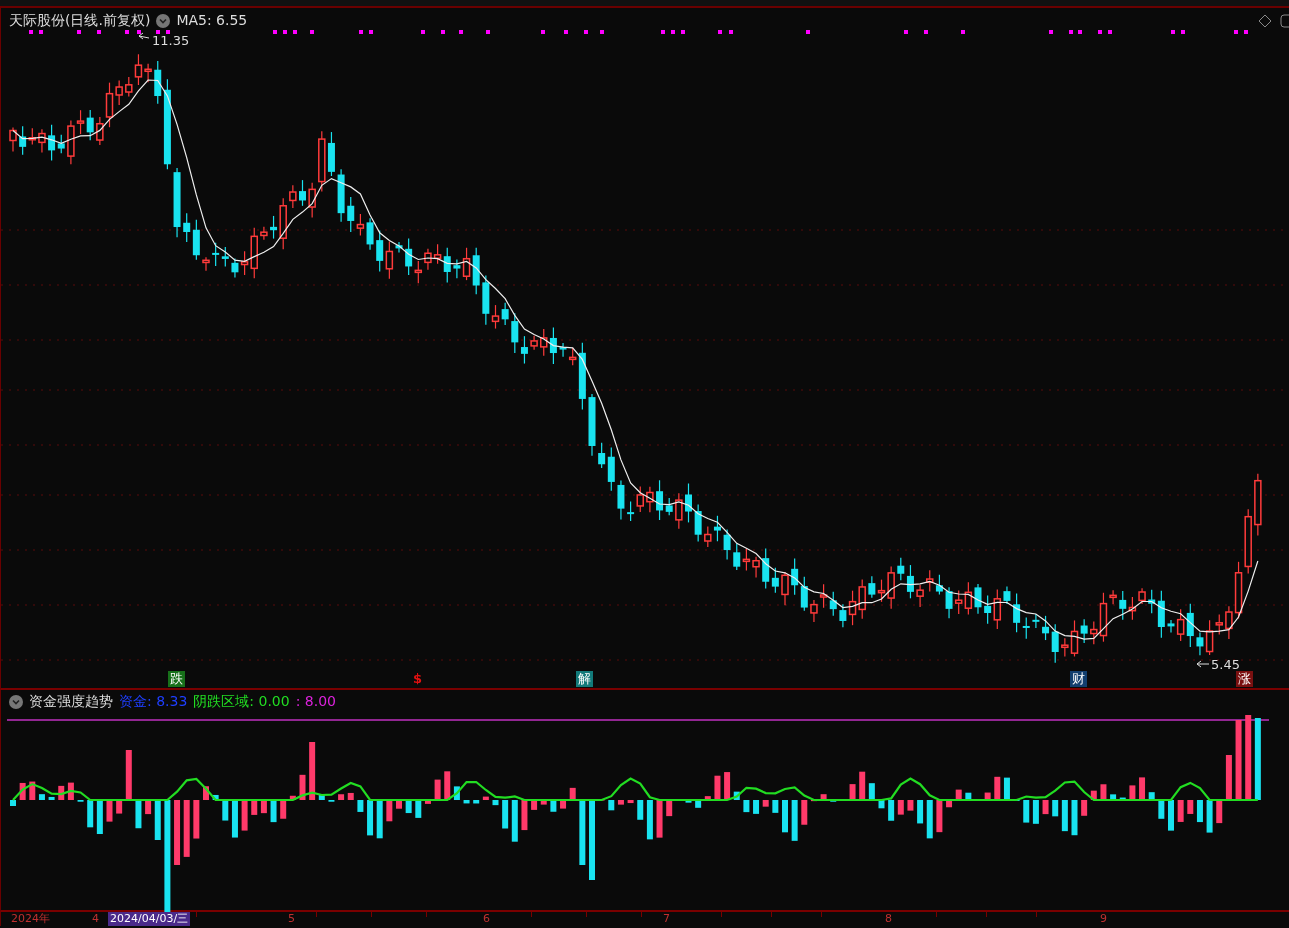 The image size is (1289, 928). I want to click on diamond-icon, so click(1265, 21).